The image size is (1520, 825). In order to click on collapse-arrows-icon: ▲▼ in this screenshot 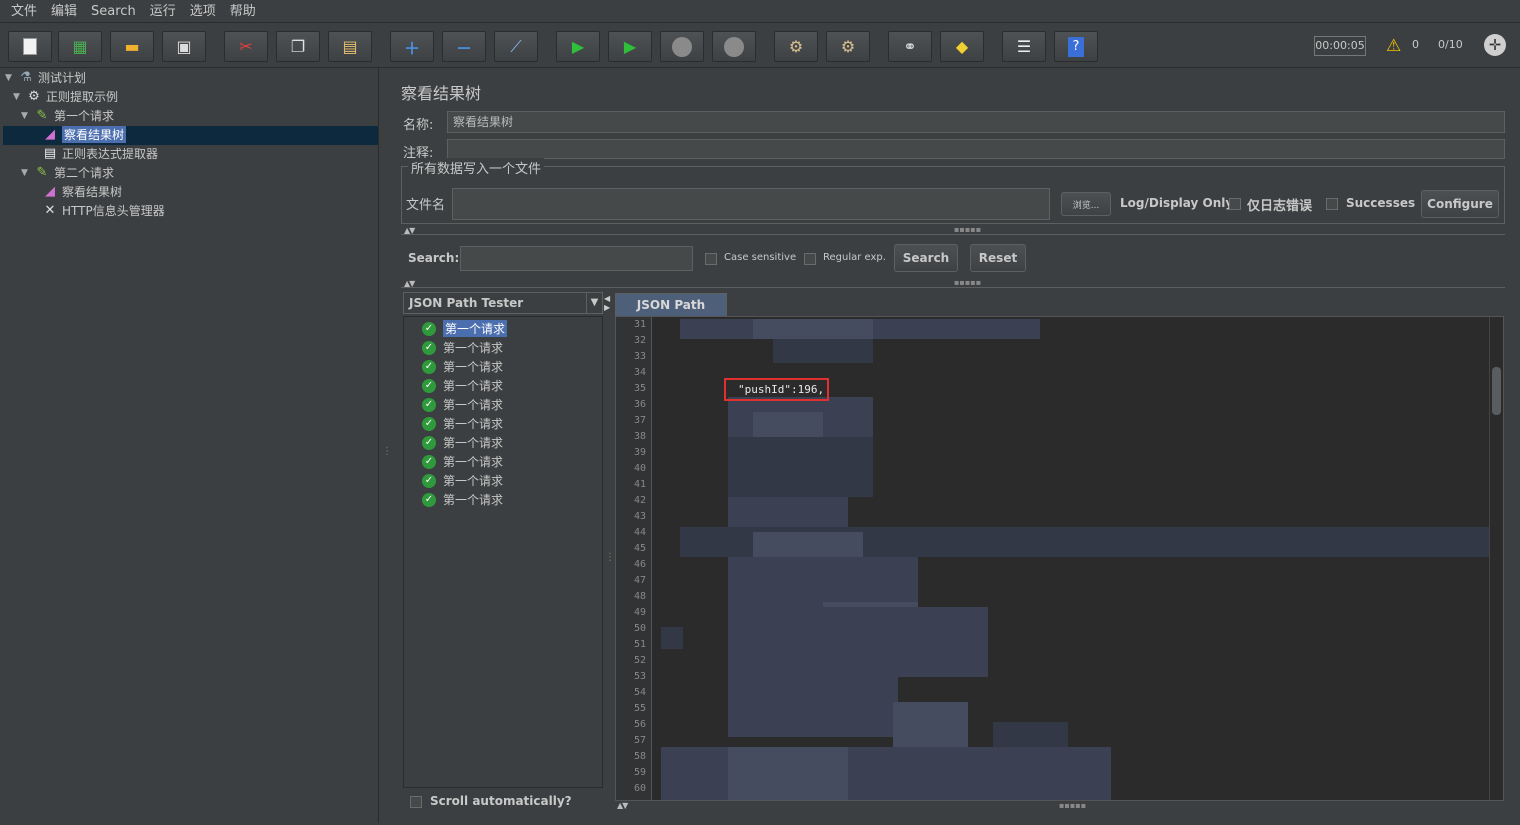, I will do `click(622, 805)`.